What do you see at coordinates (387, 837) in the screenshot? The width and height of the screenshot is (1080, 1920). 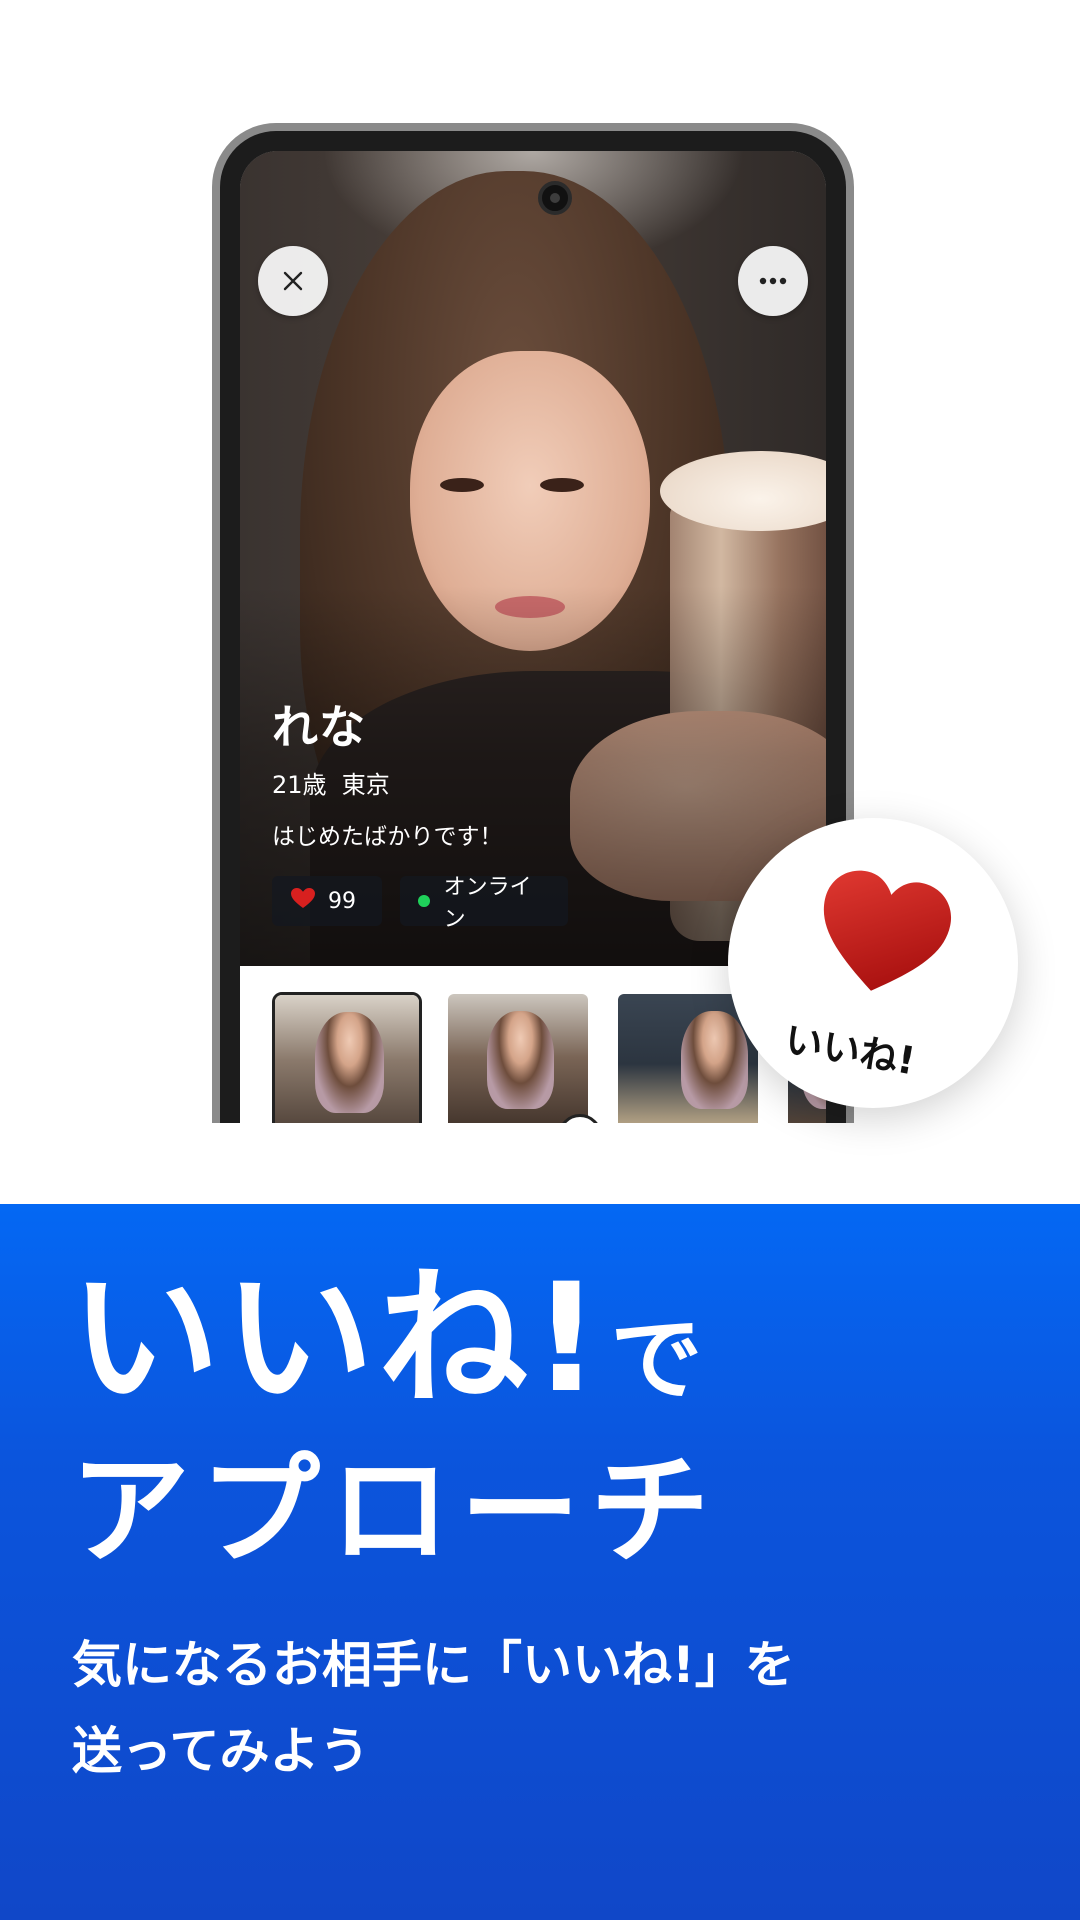 I see `profile-bio: はじめたばかりです！` at bounding box center [387, 837].